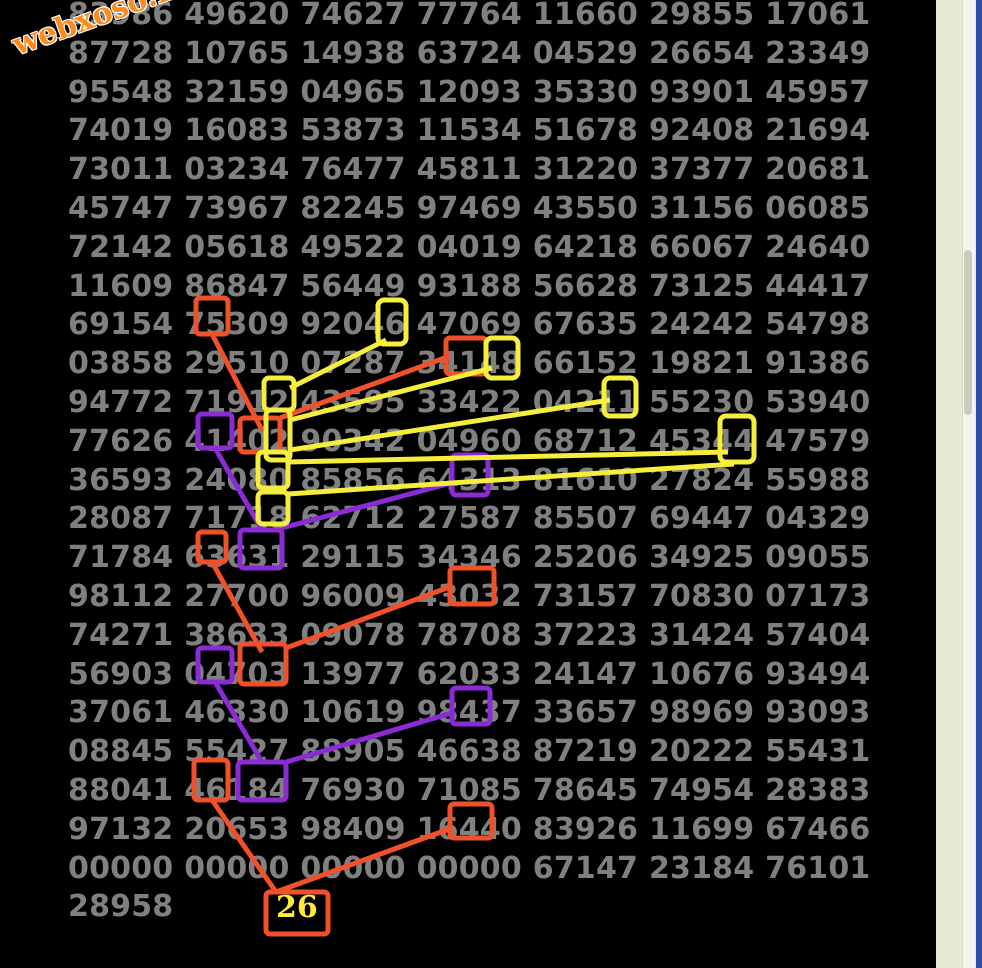 The height and width of the screenshot is (968, 982). Describe the element at coordinates (979, 484) in the screenshot. I see `window-edge` at that location.